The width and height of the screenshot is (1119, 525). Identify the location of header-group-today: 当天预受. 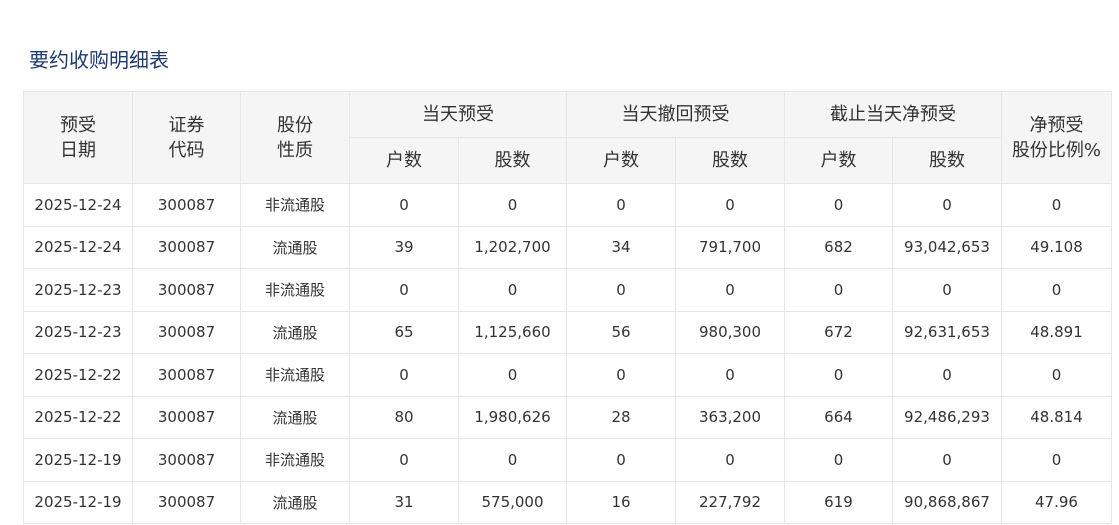
(458, 114).